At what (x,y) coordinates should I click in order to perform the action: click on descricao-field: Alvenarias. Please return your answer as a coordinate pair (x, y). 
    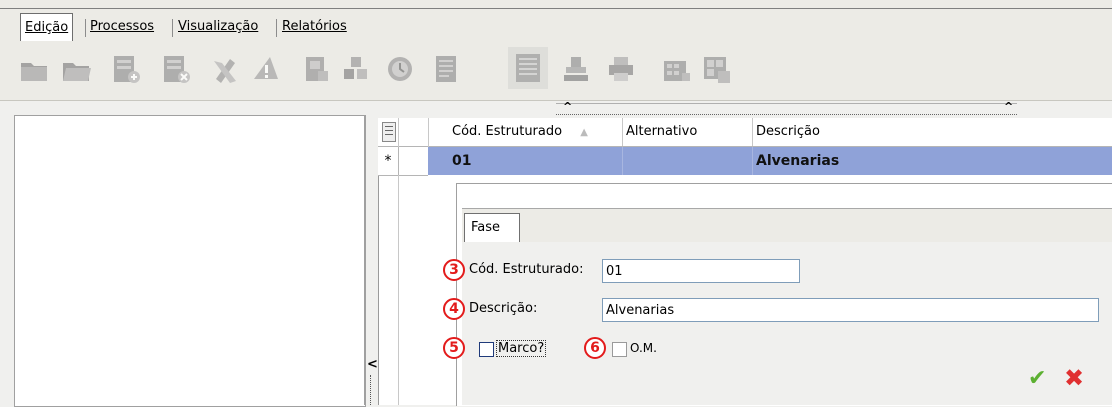
    Looking at the image, I should click on (850, 310).